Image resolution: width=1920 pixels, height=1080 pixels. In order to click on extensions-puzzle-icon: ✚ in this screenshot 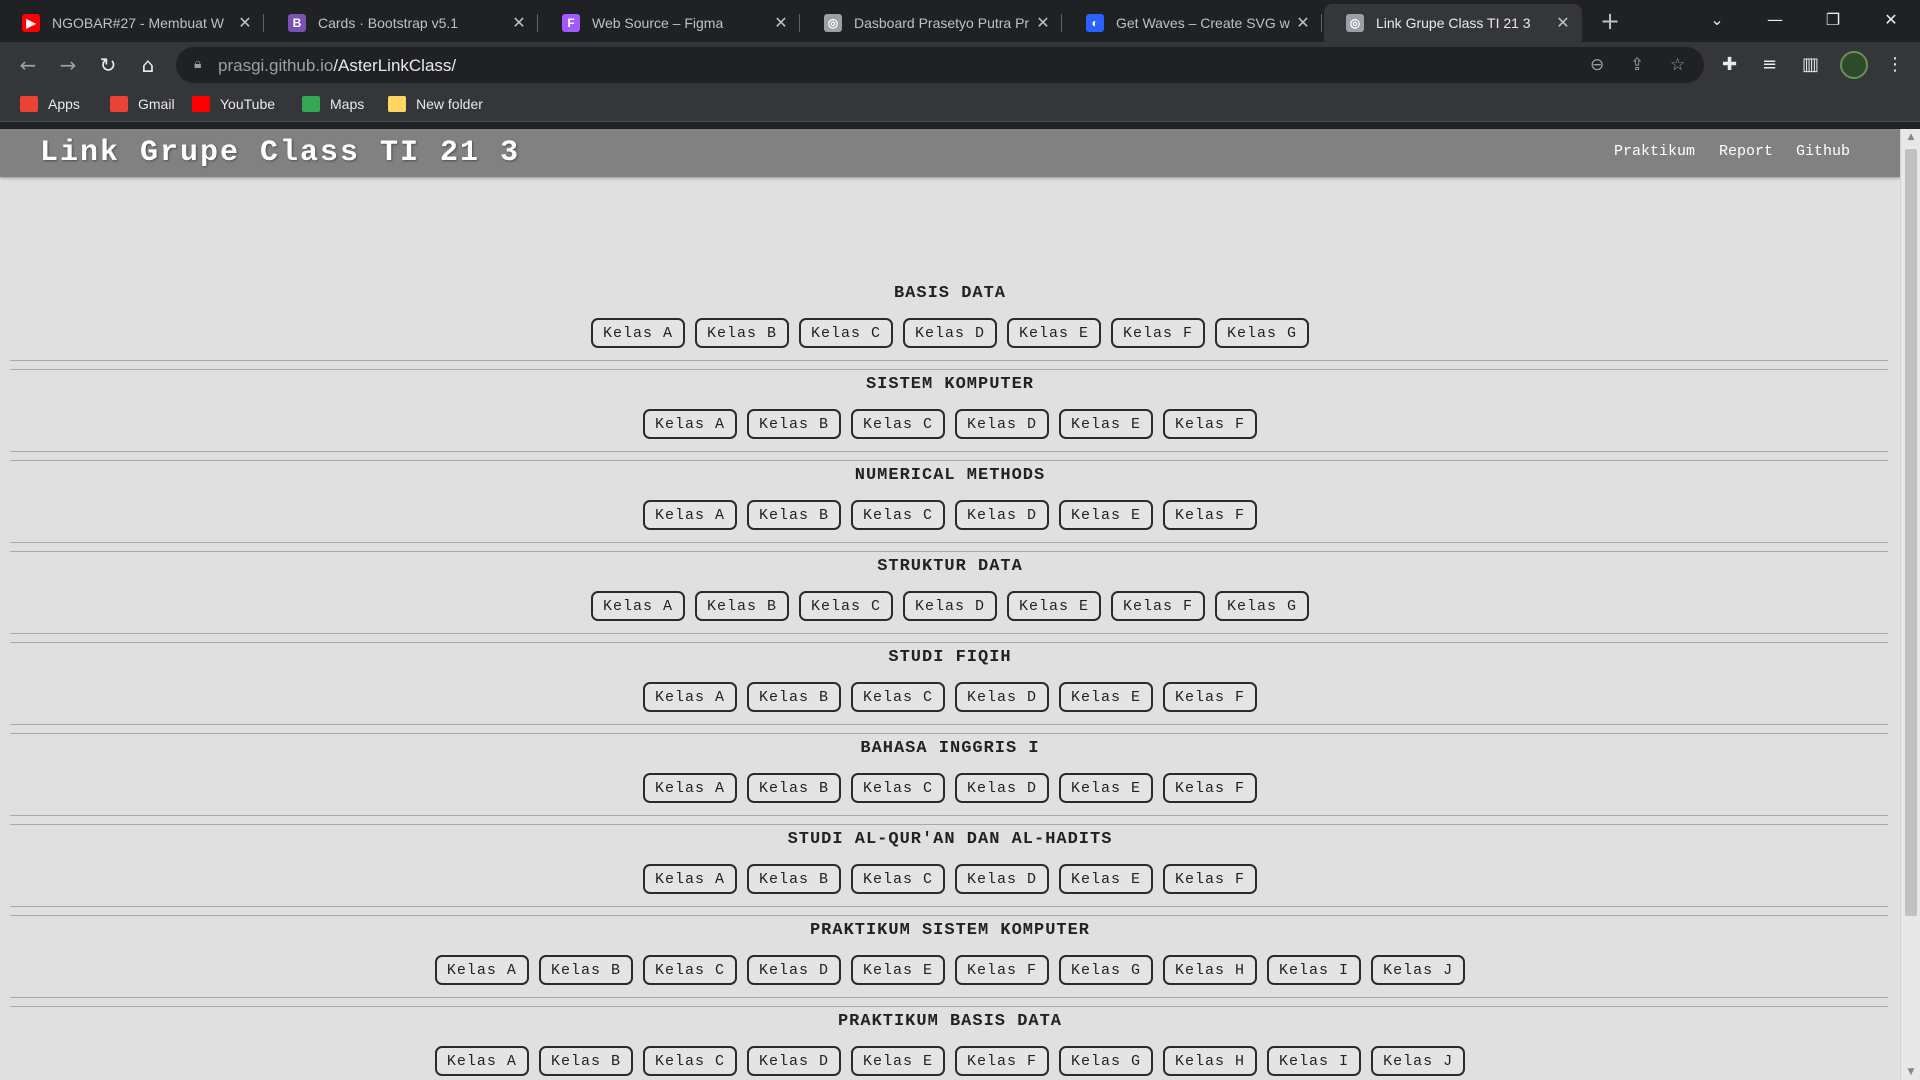, I will do `click(1729, 64)`.